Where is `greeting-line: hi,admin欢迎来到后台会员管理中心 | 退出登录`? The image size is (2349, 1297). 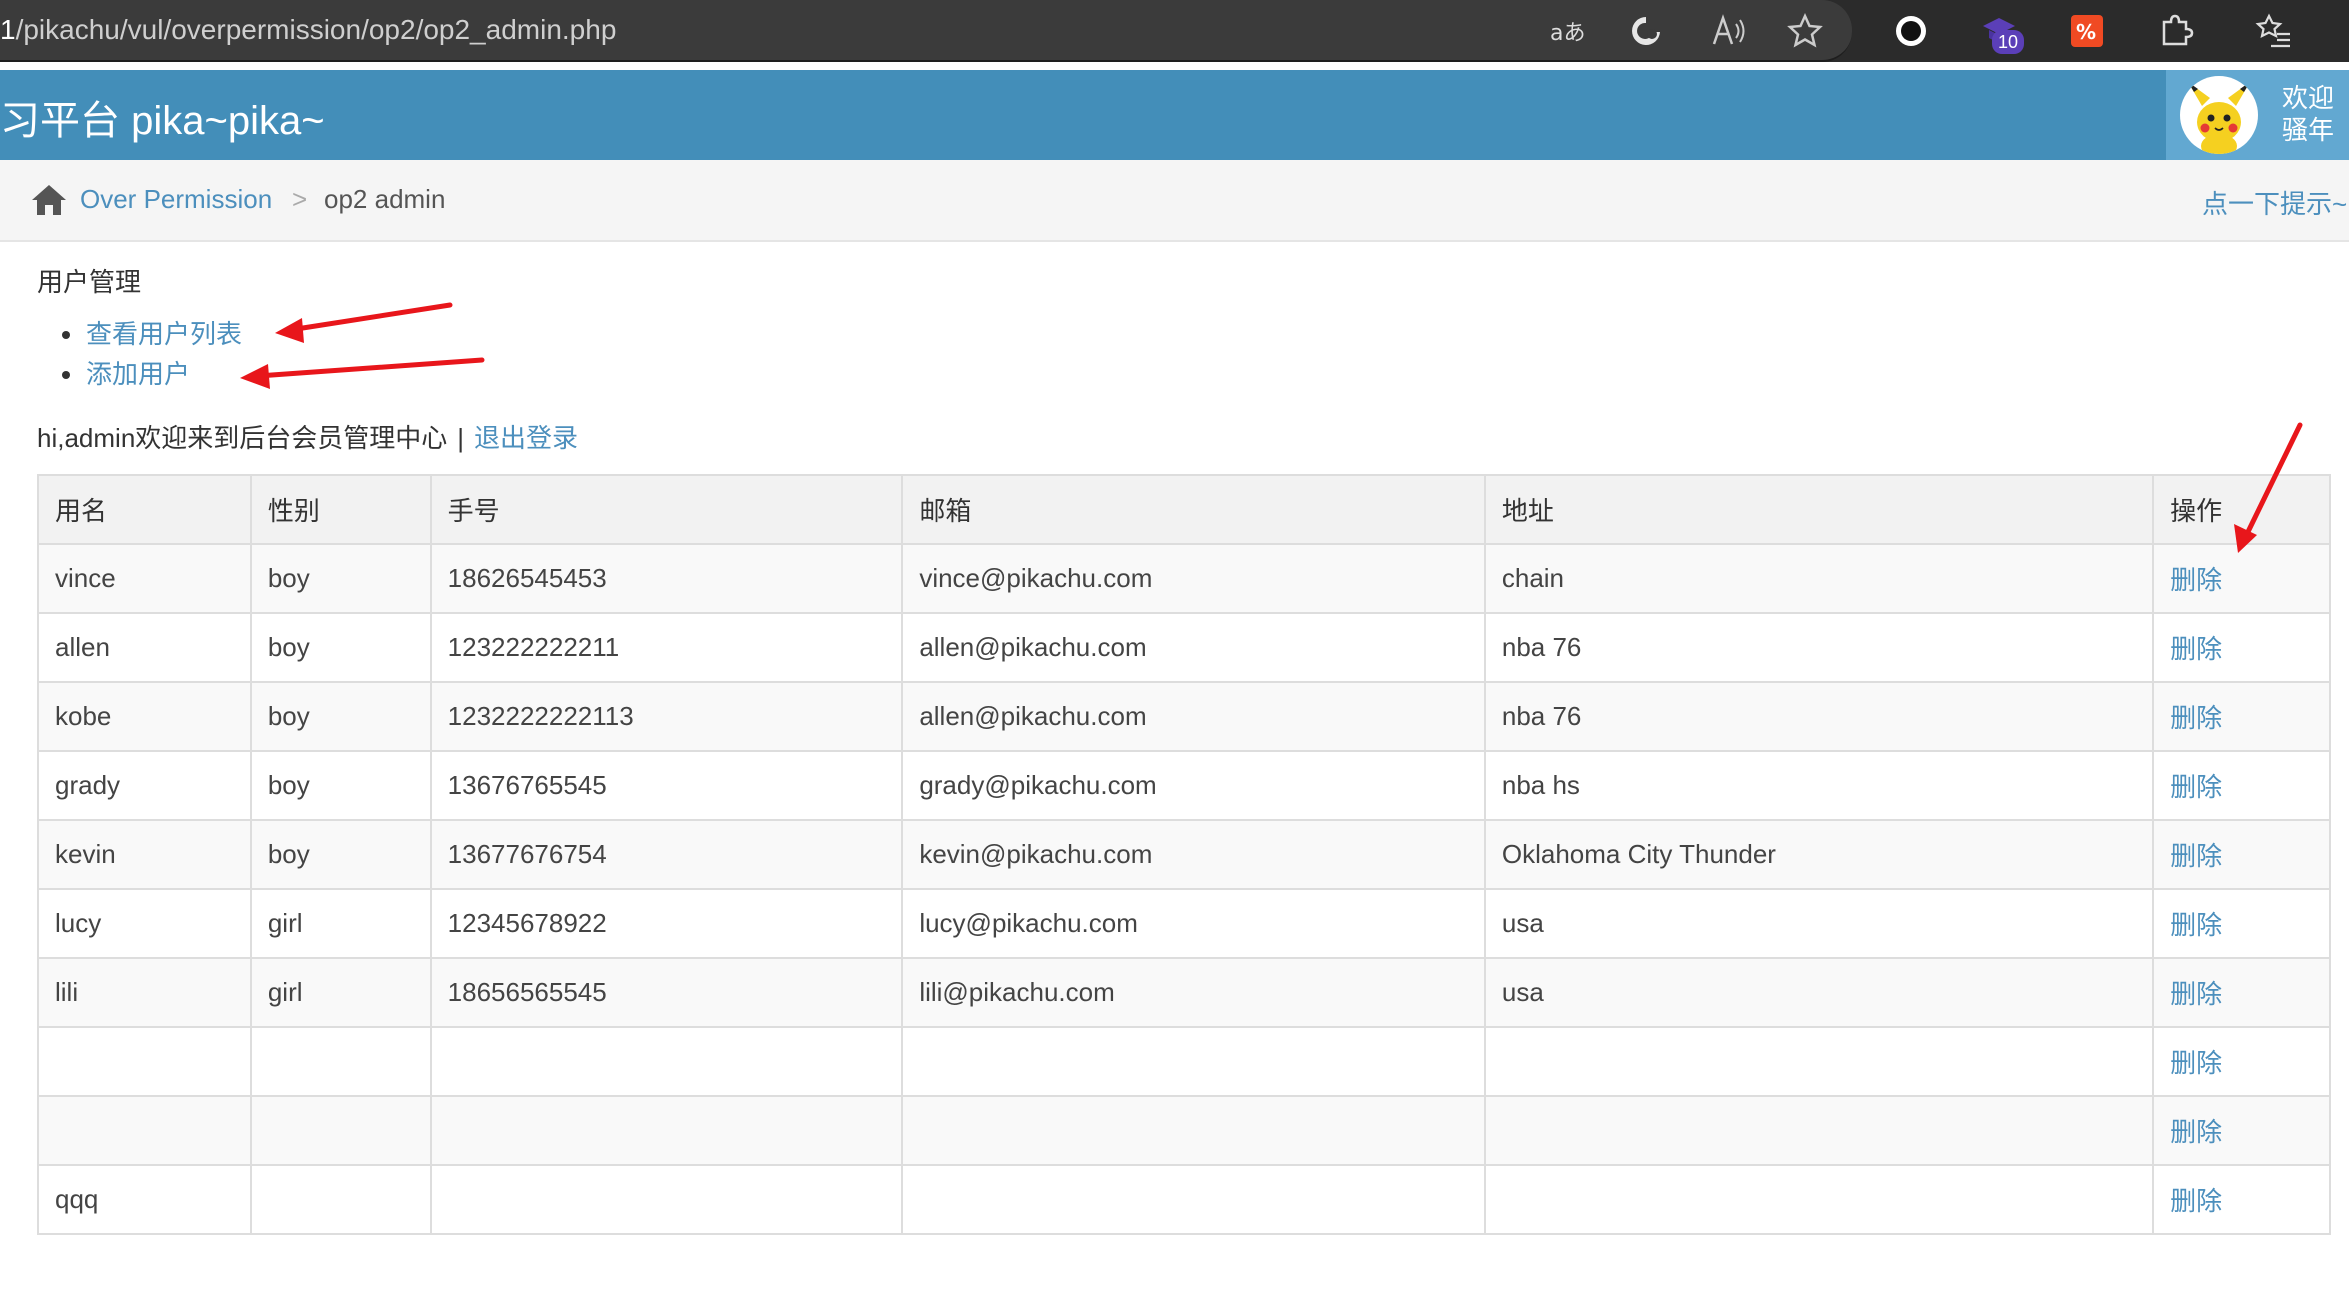
greeting-line: hi,admin欢迎来到后台会员管理中心 | 退出登录 is located at coordinates (307, 436).